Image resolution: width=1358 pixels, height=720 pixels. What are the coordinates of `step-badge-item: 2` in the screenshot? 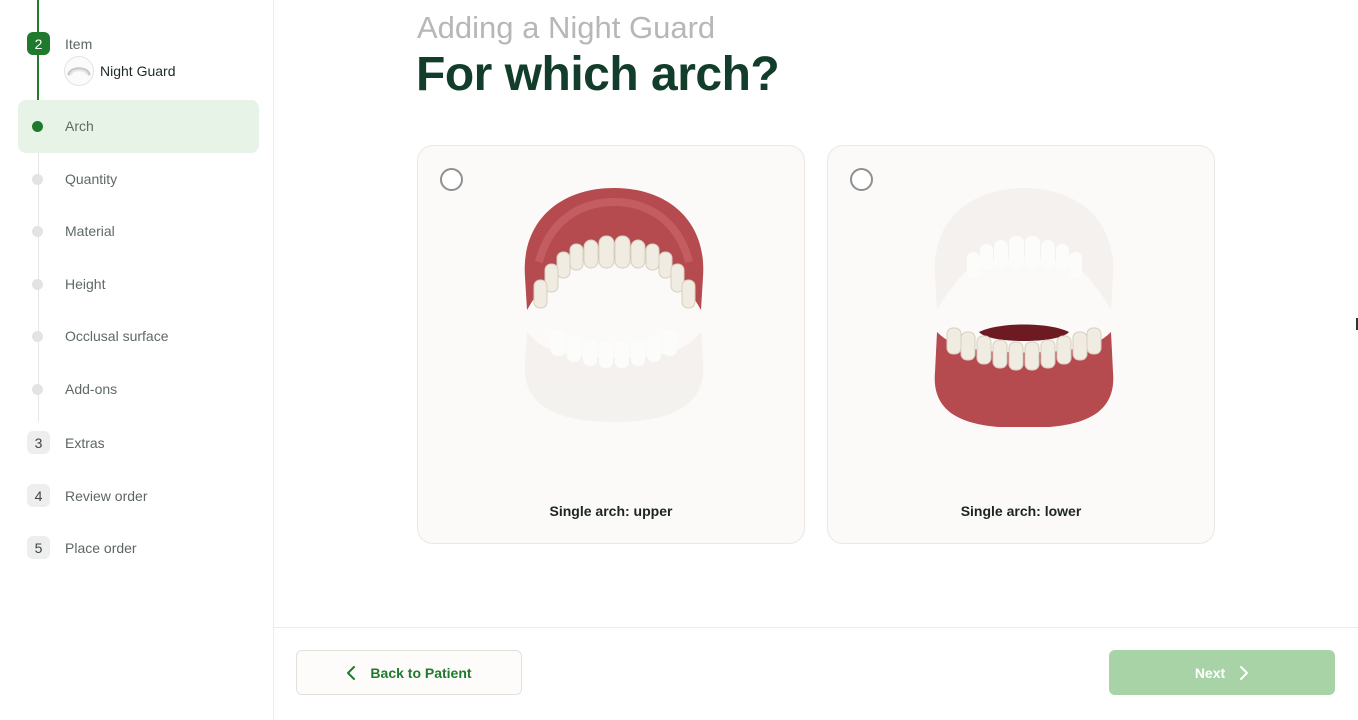 It's located at (38, 43).